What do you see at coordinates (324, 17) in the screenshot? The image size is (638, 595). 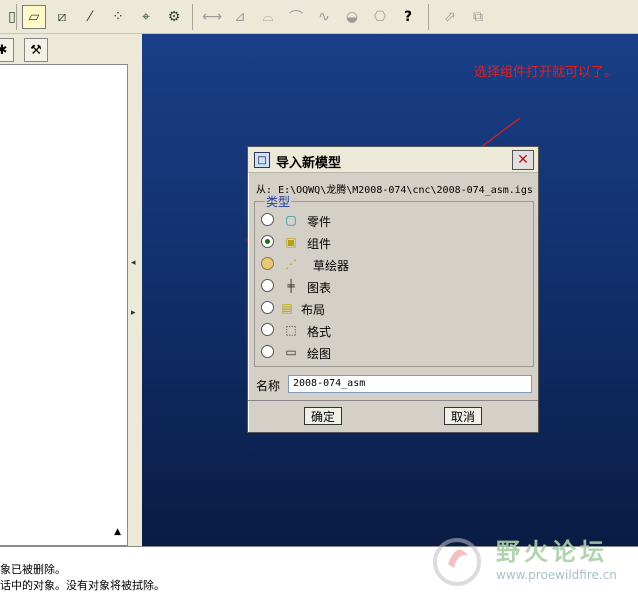 I see `graph-icon: ∿` at bounding box center [324, 17].